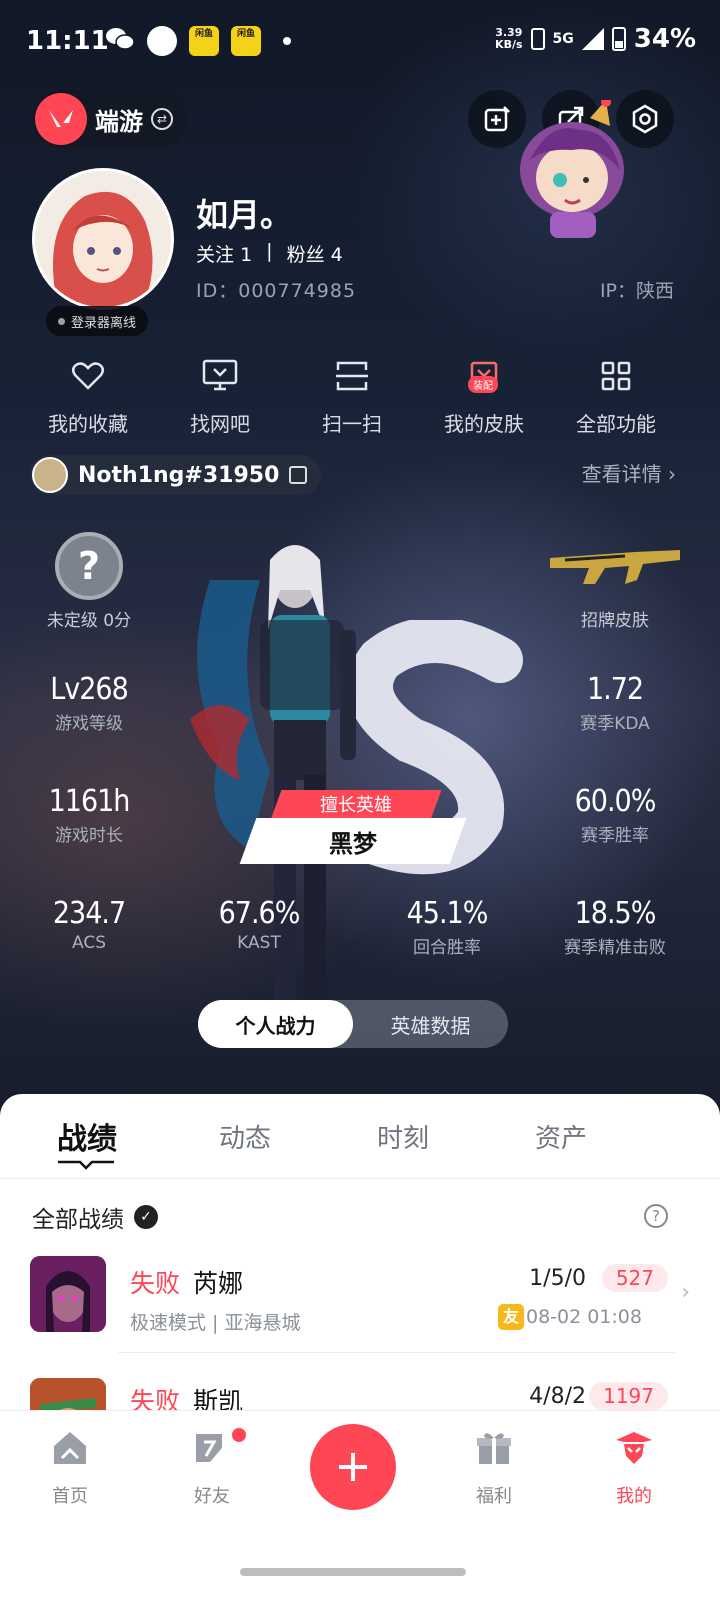 Image resolution: width=720 pixels, height=1600 pixels. What do you see at coordinates (360, 1393) in the screenshot?
I see `match-row-2: 失败 斯凯 4/8/2 1197` at bounding box center [360, 1393].